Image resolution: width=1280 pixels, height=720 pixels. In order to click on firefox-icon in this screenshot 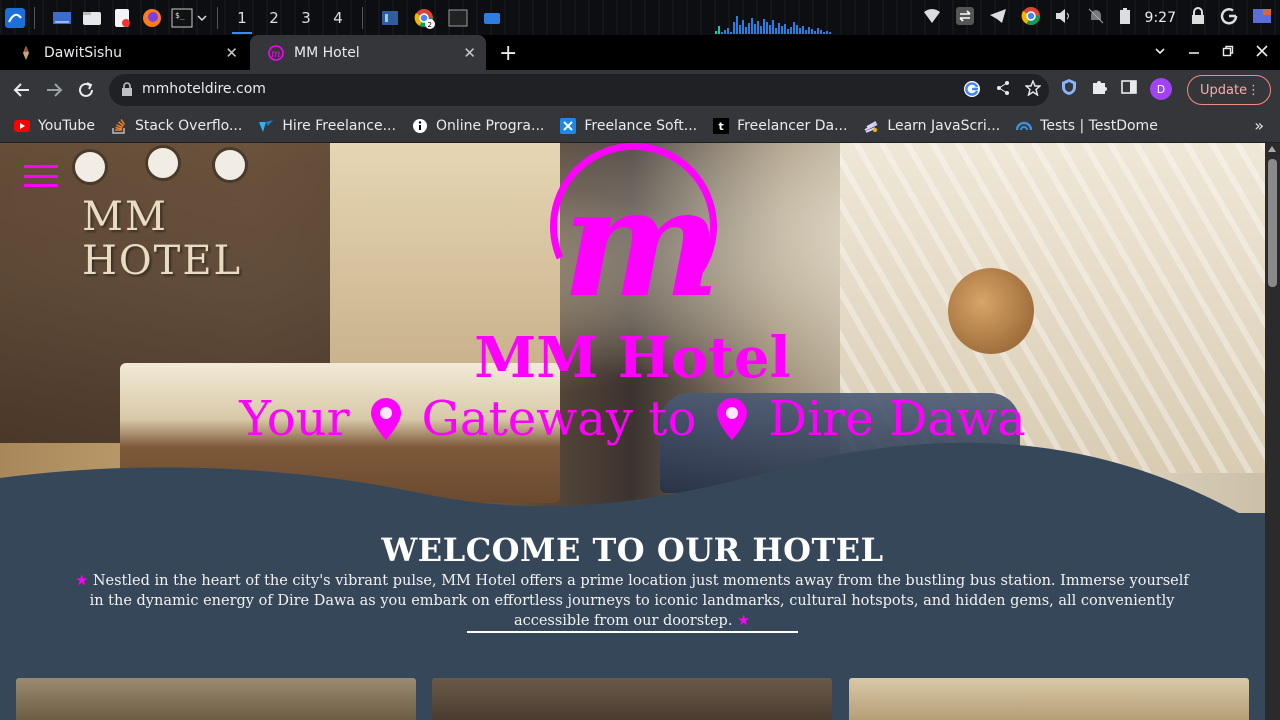, I will do `click(152, 18)`.